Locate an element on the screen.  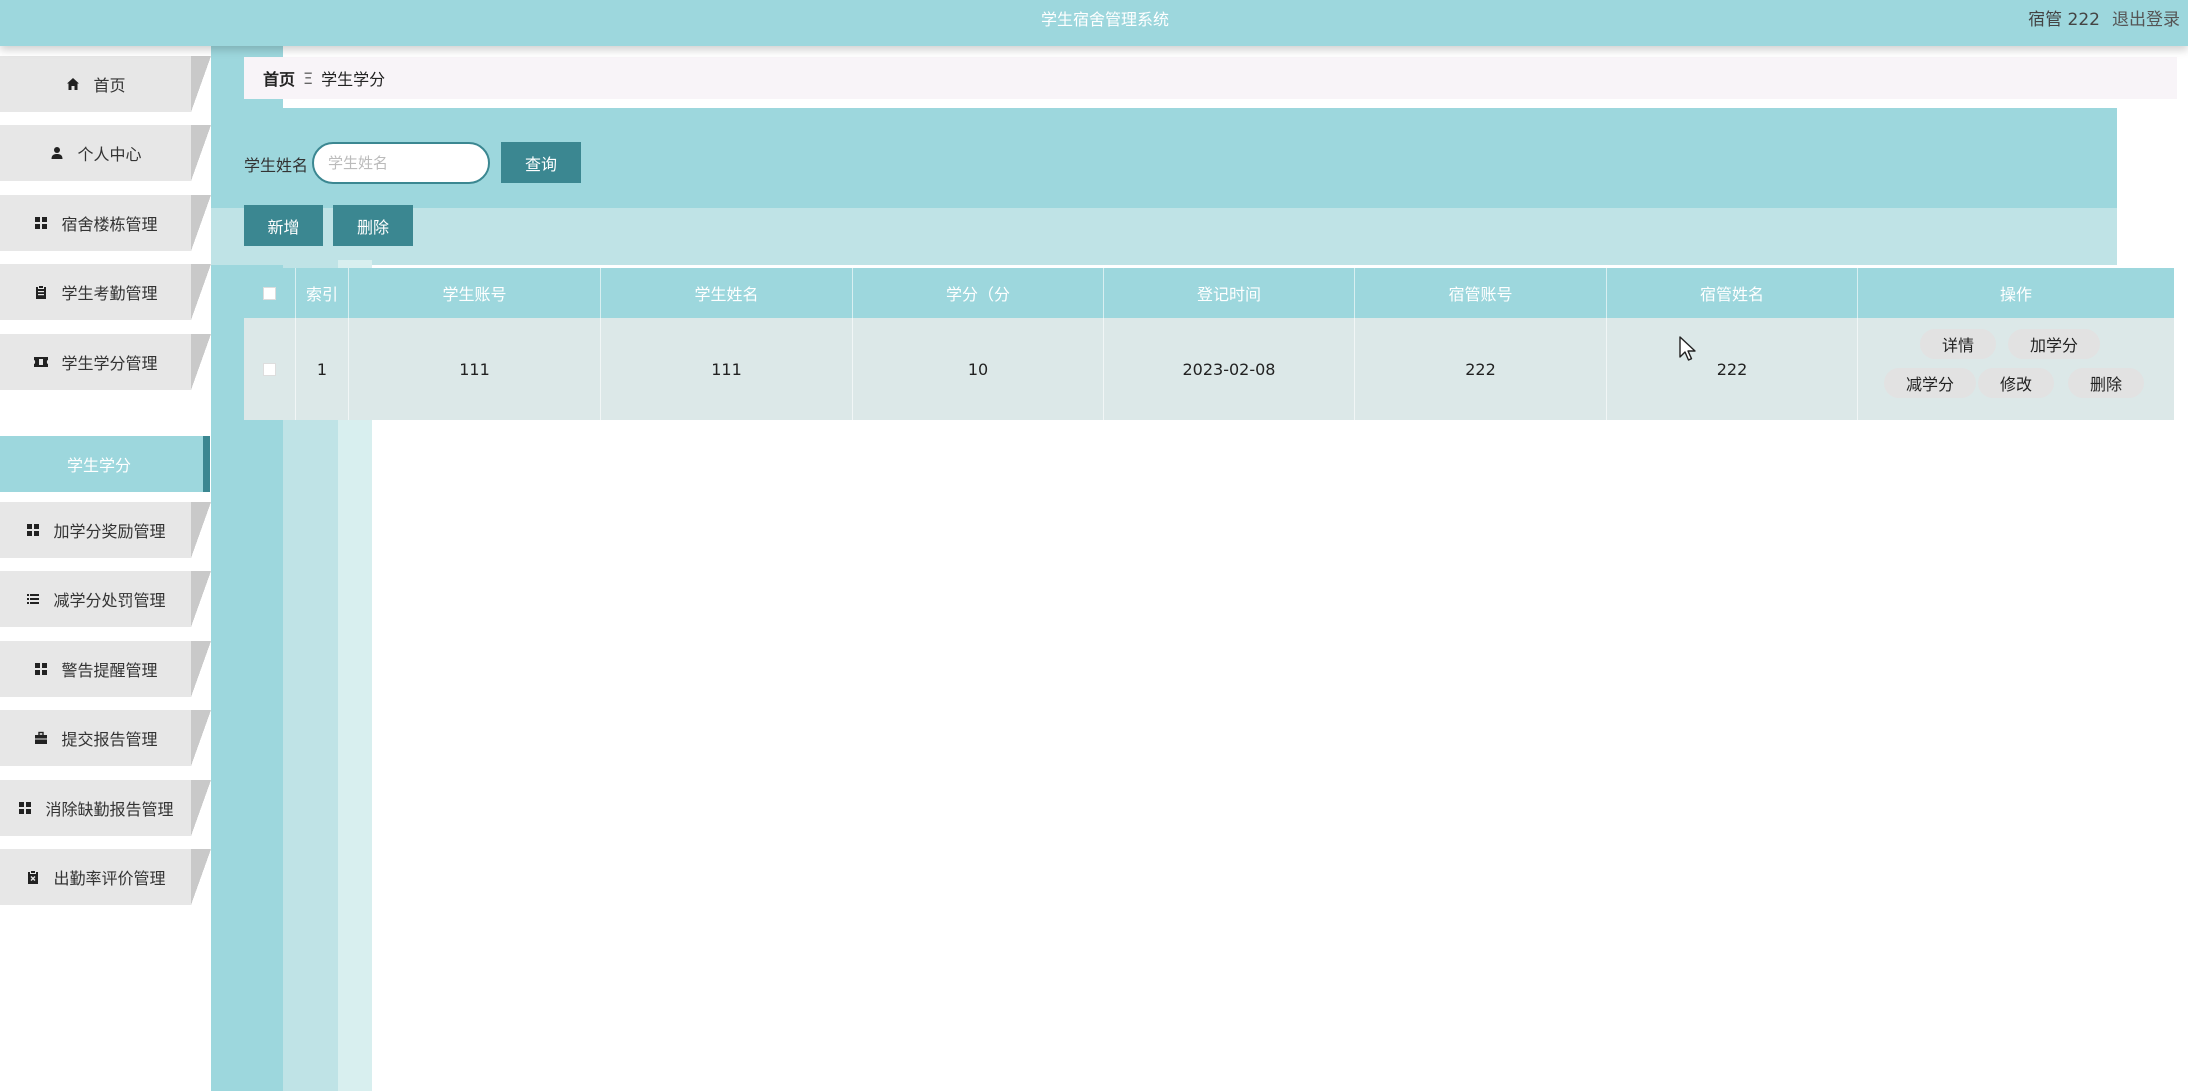
sidebar-item-warnings: 警告提醒管理 is located at coordinates (105, 669).